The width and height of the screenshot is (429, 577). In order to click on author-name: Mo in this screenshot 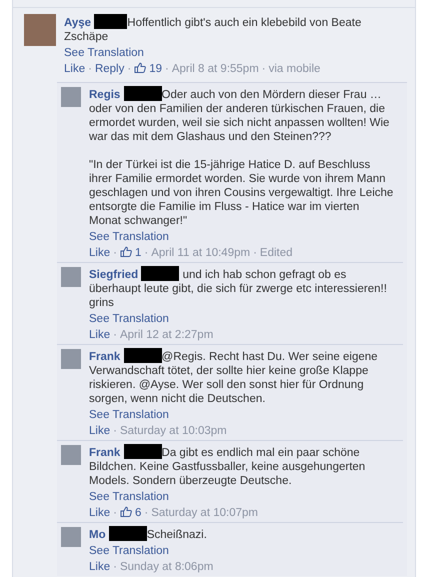, I will do `click(97, 535)`.